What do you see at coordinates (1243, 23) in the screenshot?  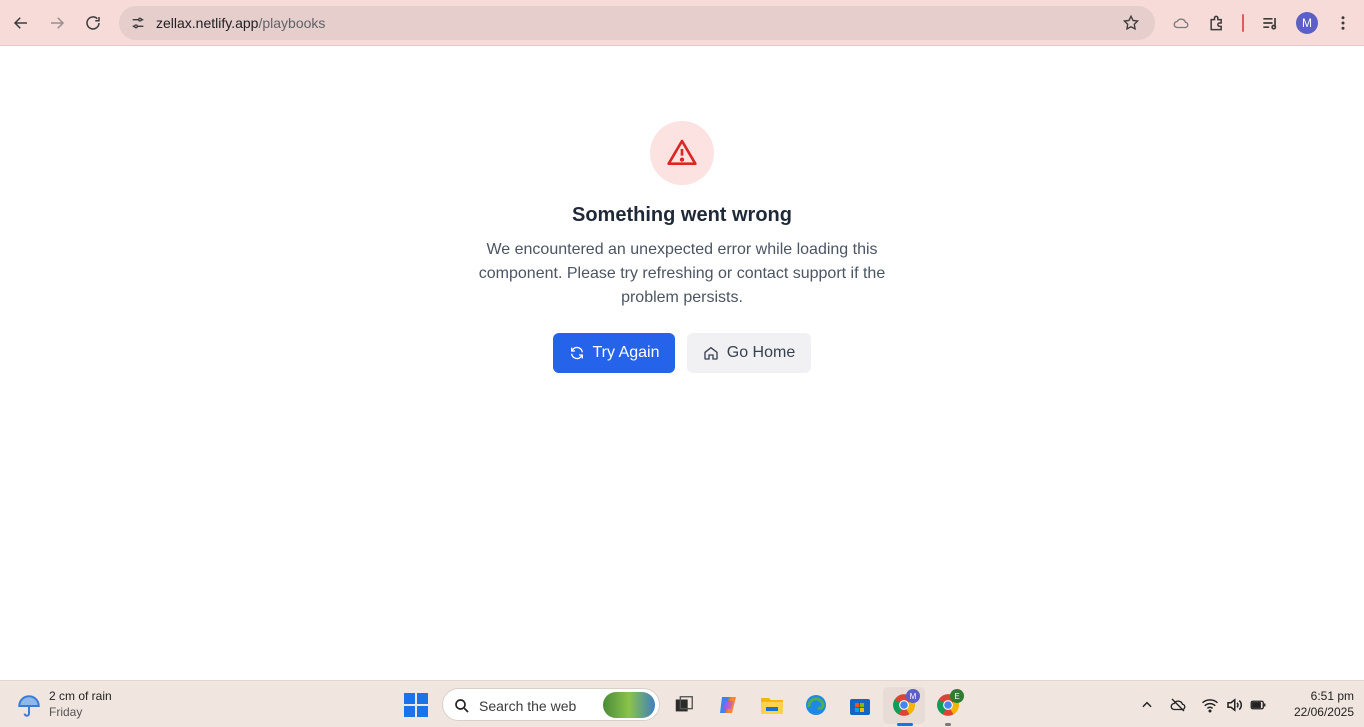 I see `toolbar-separator` at bounding box center [1243, 23].